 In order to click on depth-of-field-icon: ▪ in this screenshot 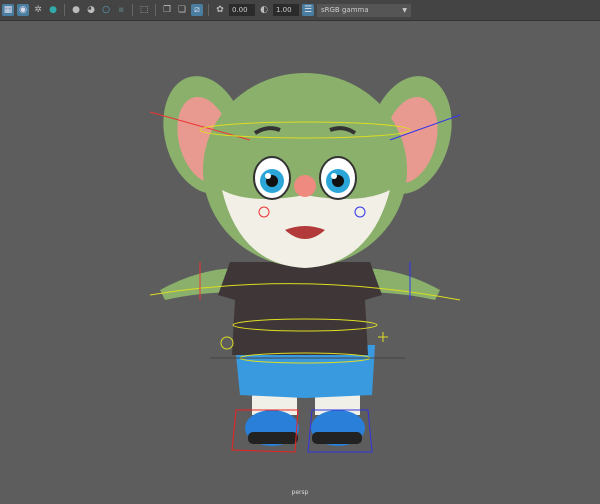, I will do `click(121, 10)`.